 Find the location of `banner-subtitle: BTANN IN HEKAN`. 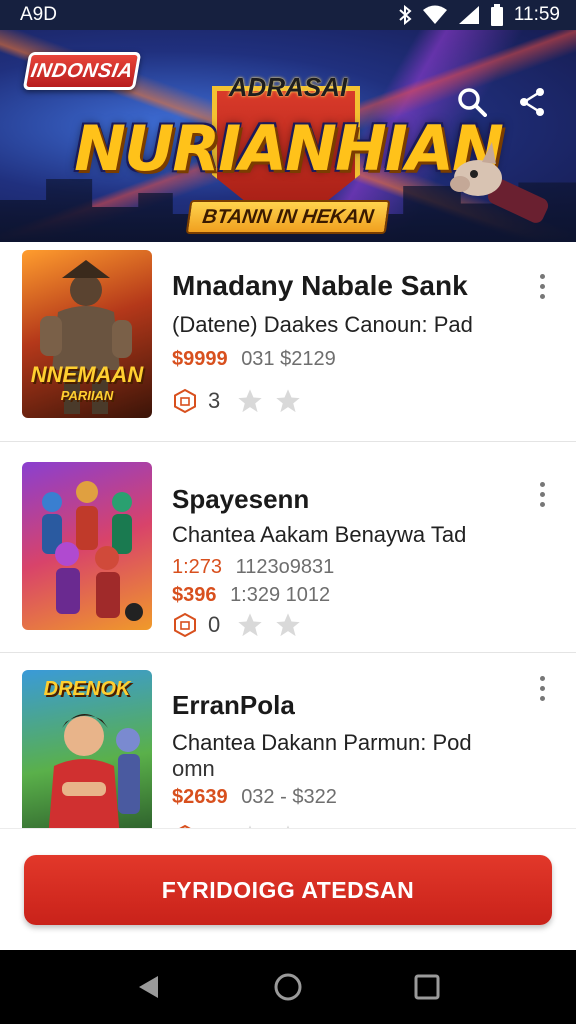

banner-subtitle: BTANN IN HEKAN is located at coordinates (288, 217).